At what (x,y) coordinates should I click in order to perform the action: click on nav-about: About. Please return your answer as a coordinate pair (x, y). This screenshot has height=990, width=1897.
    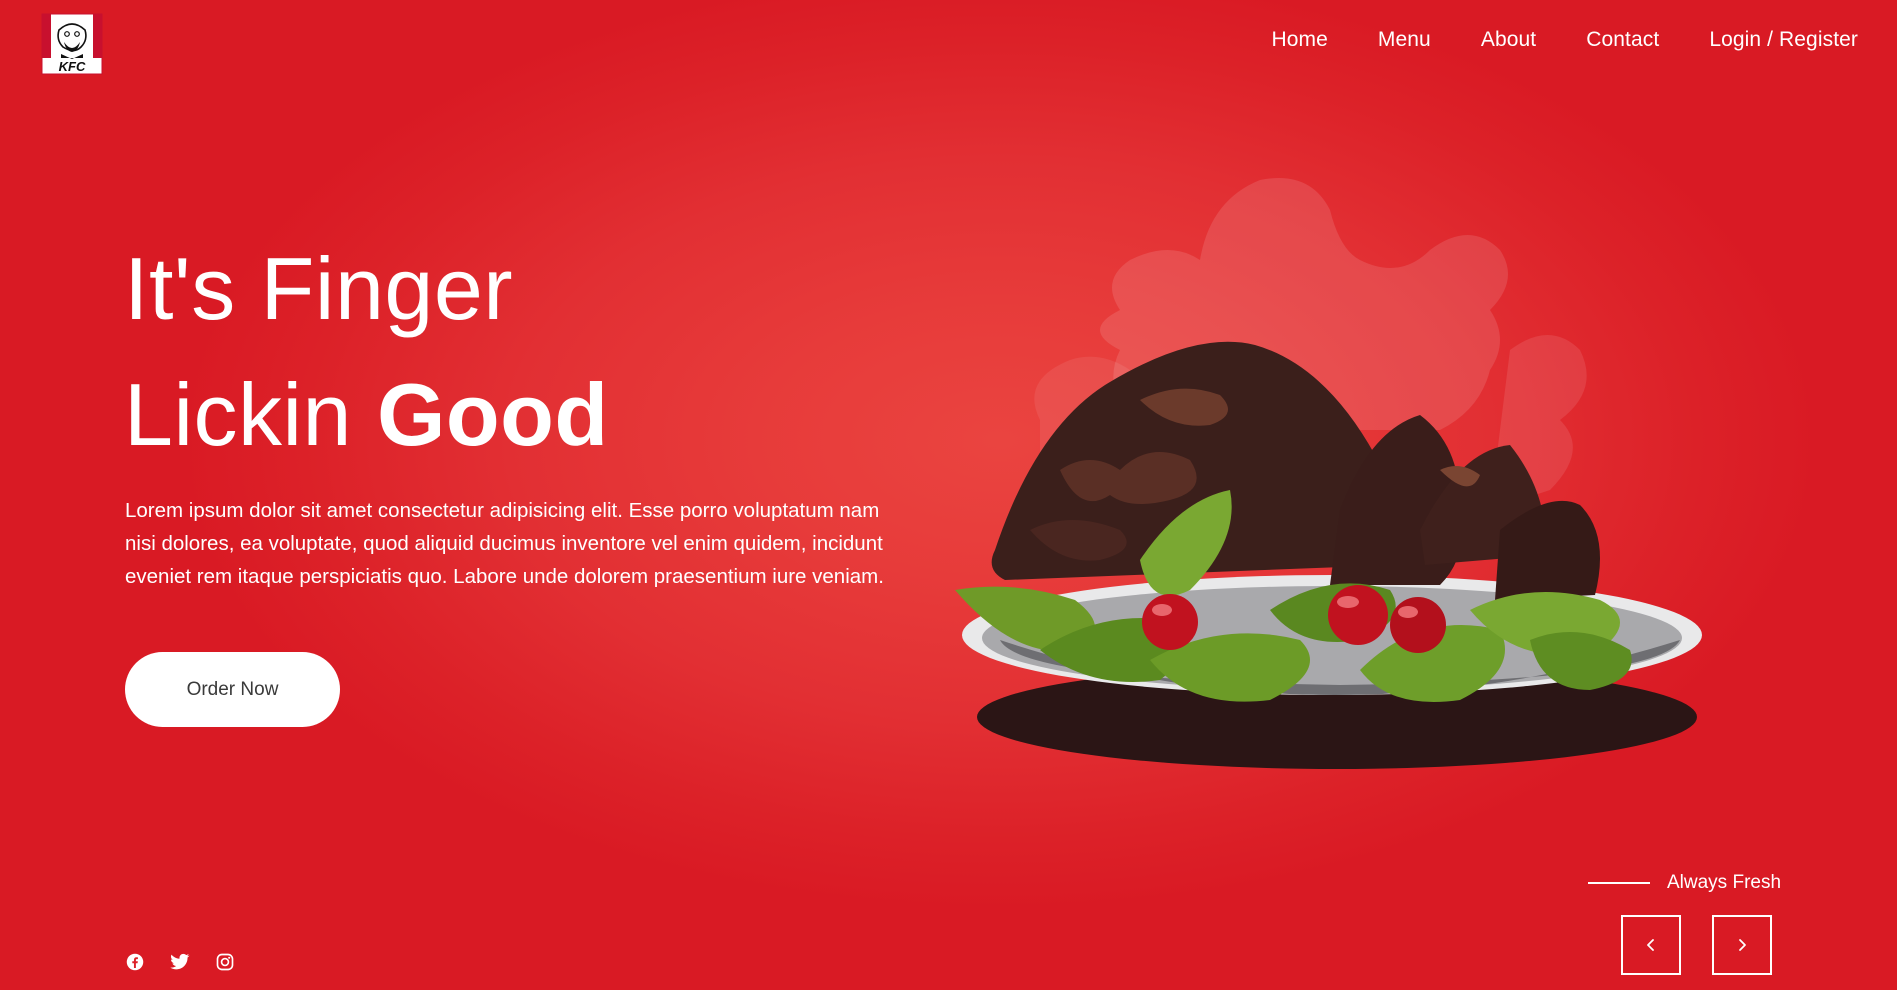
    Looking at the image, I should click on (1508, 40).